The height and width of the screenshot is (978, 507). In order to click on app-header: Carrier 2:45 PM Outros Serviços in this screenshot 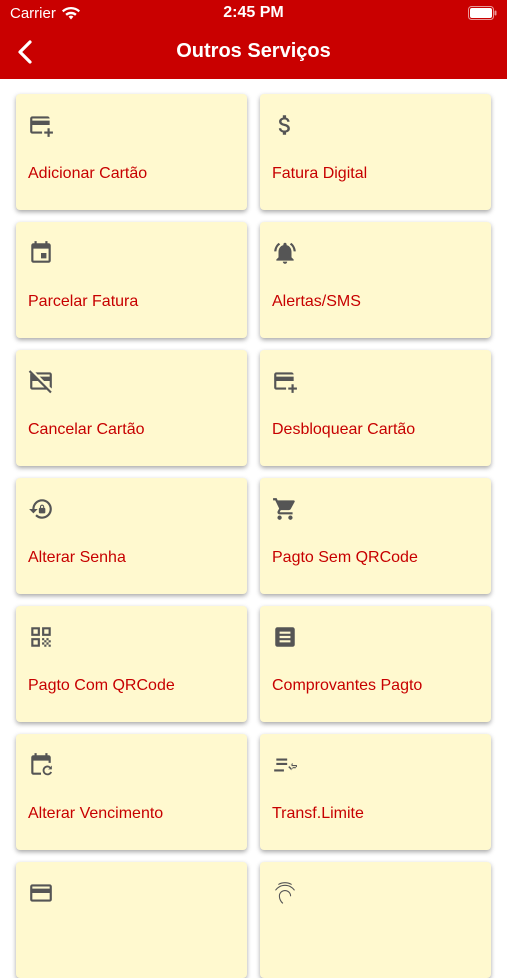, I will do `click(253, 39)`.